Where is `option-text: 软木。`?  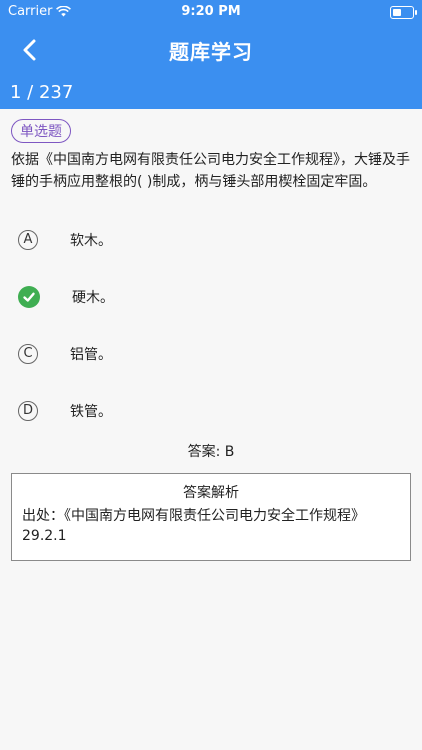
option-text: 软木。 is located at coordinates (91, 240).